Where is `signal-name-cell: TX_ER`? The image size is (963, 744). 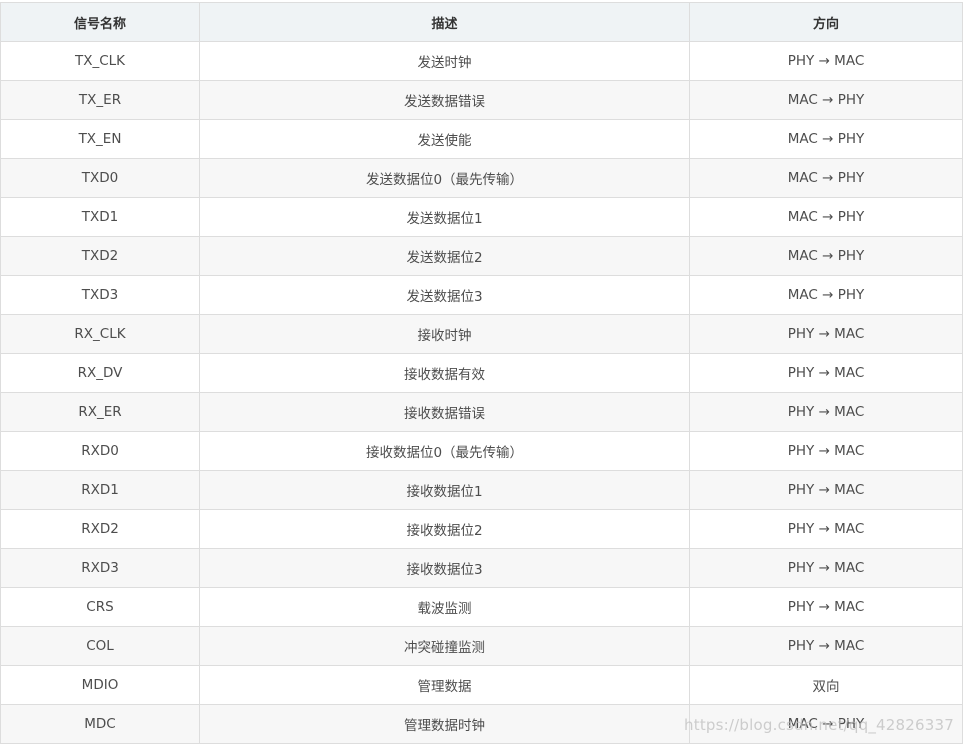 signal-name-cell: TX_ER is located at coordinates (100, 100).